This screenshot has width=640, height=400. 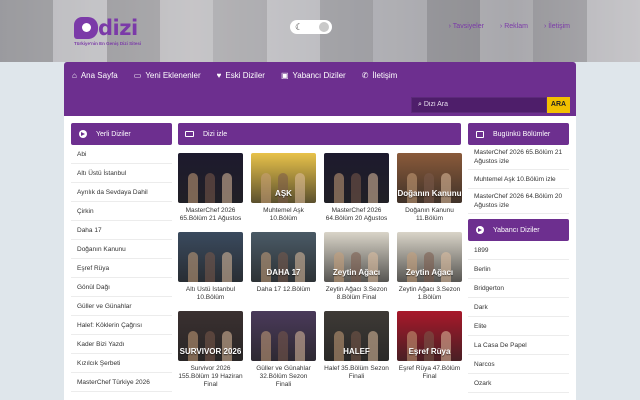 I want to click on list-item: Muhtemel Aşk 10.Bölüm izle, so click(x=518, y=179).